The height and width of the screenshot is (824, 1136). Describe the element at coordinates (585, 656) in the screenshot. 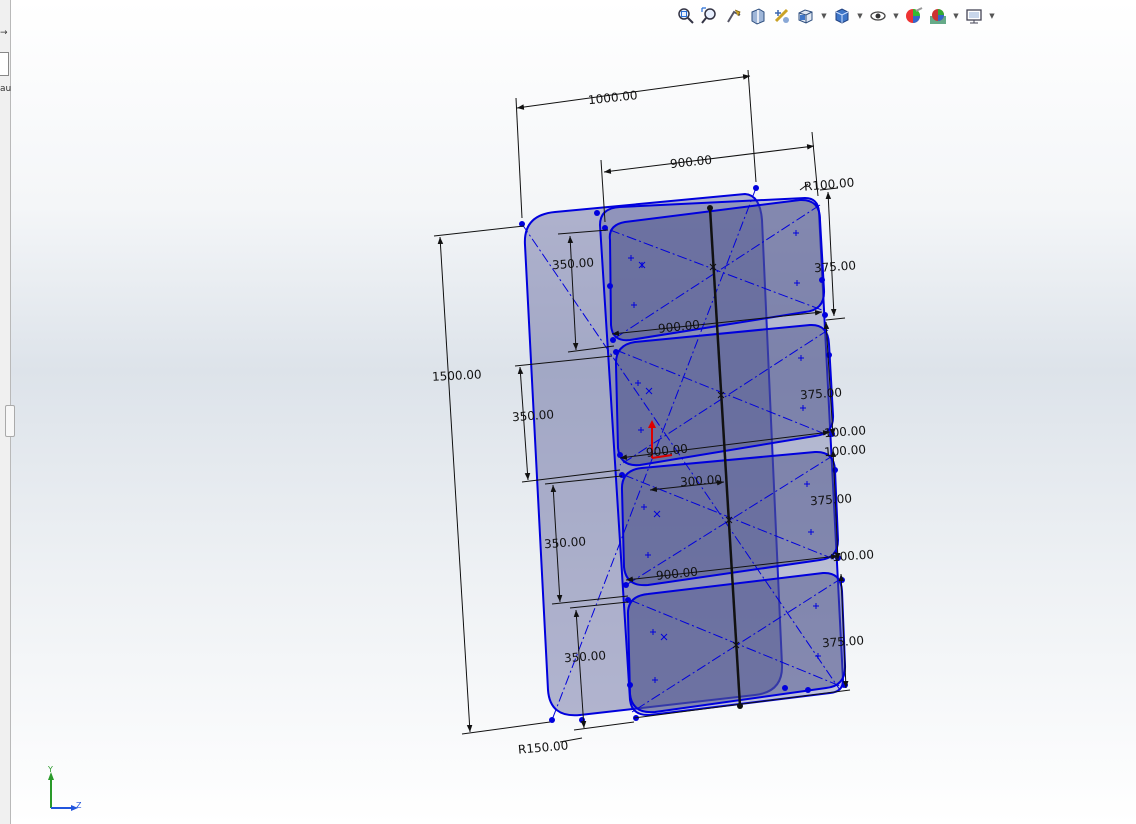

I see `dim-slot4-height: 350.00` at that location.